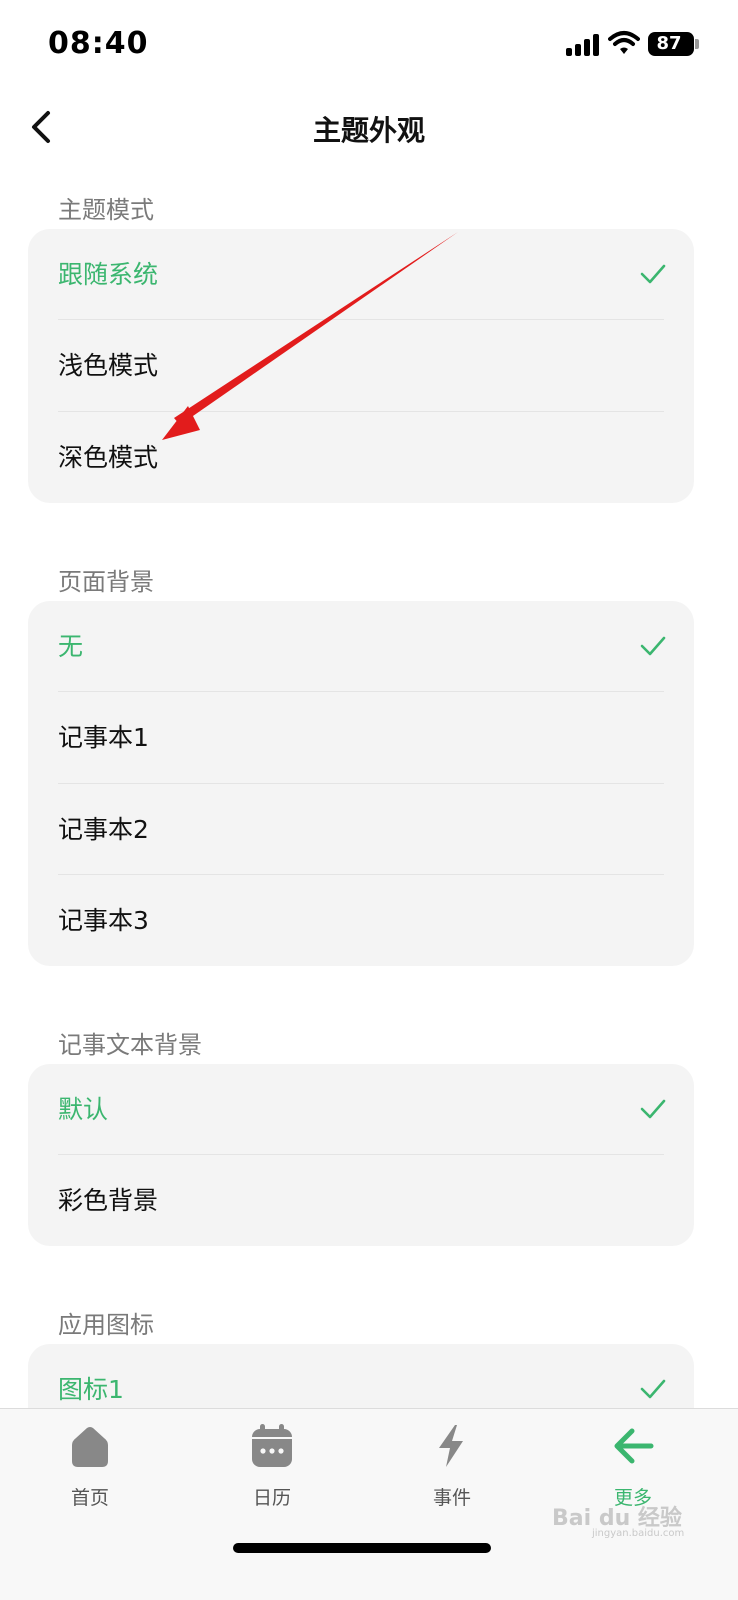 The width and height of the screenshot is (738, 1600). What do you see at coordinates (638, 1533) in the screenshot?
I see `watermark-sub: jingyan.baidu.com` at bounding box center [638, 1533].